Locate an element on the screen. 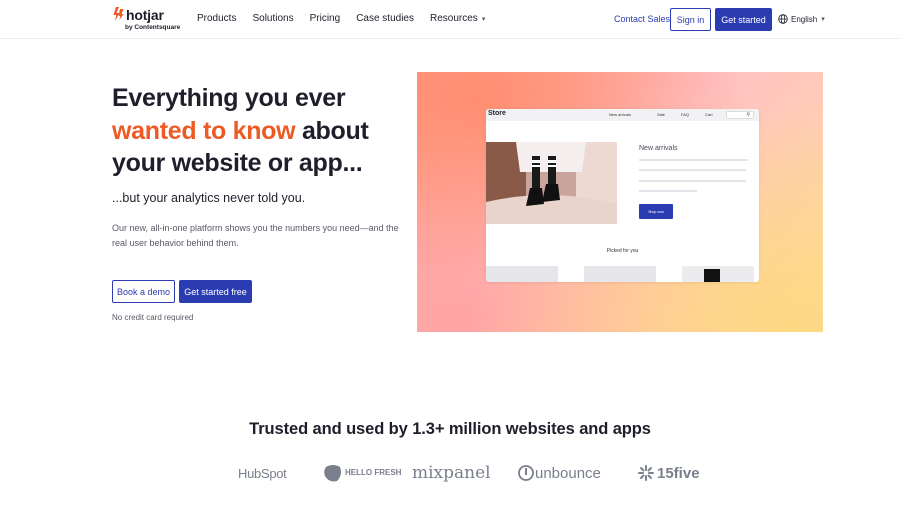  get-started-free-button: Get started free is located at coordinates (215, 291).